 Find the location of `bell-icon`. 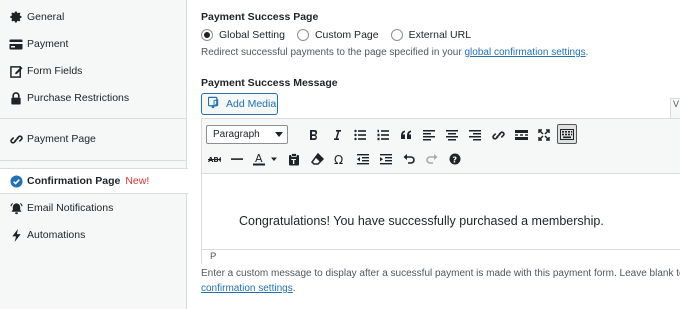

bell-icon is located at coordinates (16, 208).